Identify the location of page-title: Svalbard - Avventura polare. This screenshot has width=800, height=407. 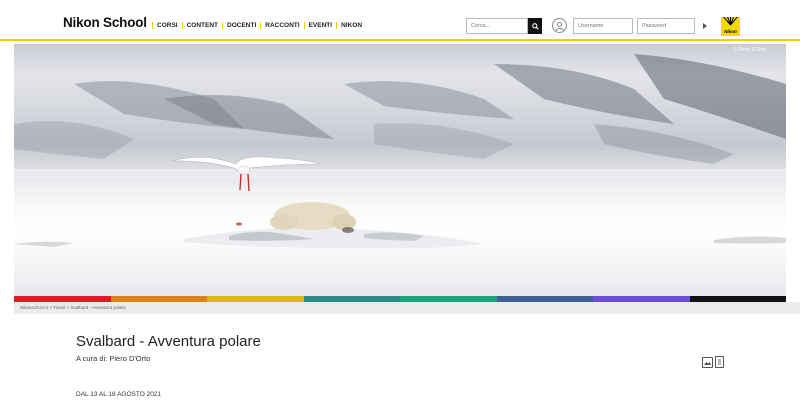
(168, 341).